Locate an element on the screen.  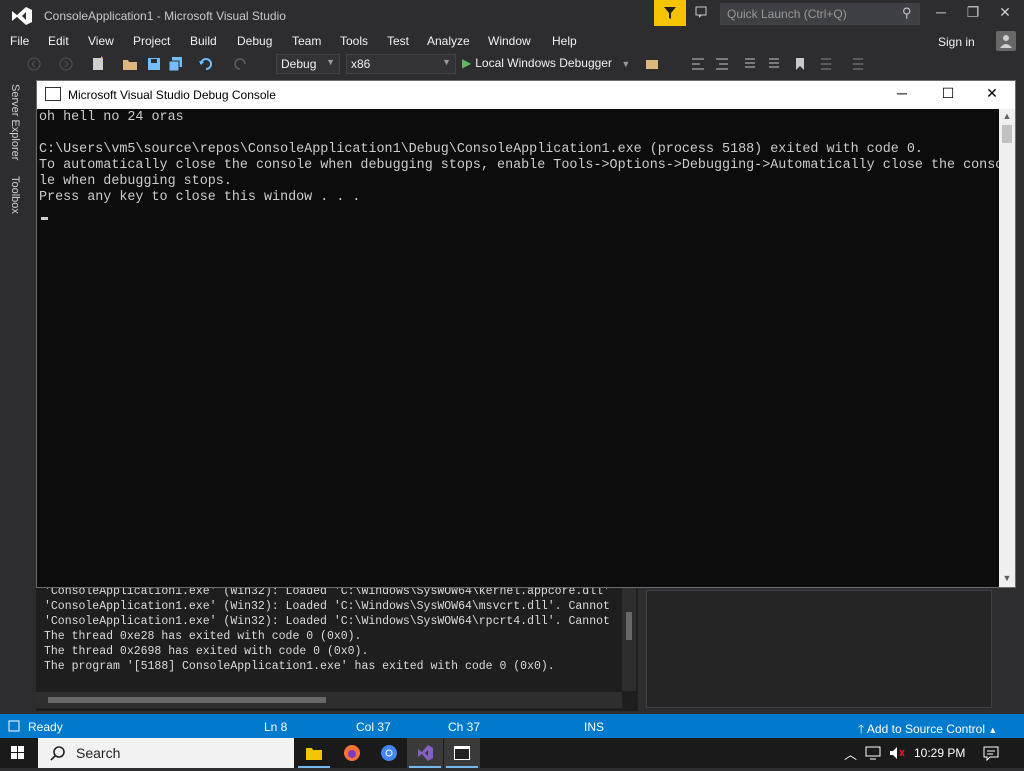
chevron-down-icon: ▼ is located at coordinates (626, 64).